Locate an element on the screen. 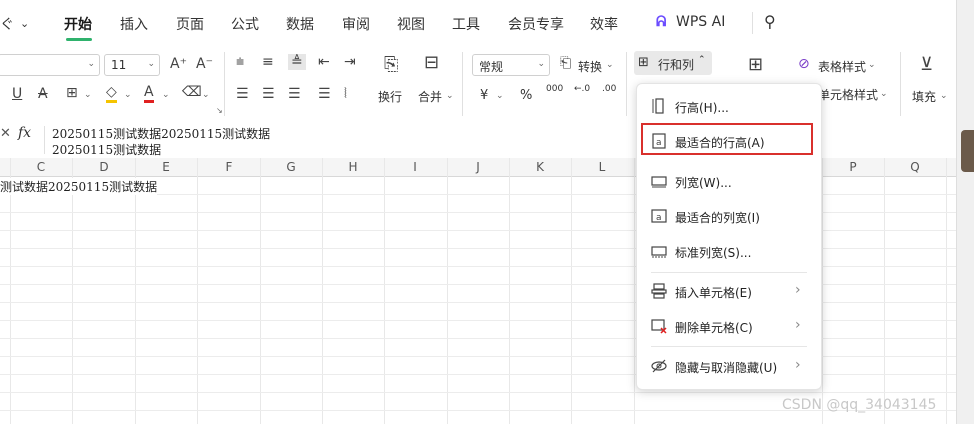 This screenshot has width=974, height=424. fill-color-icon: ◇ is located at coordinates (111, 93).